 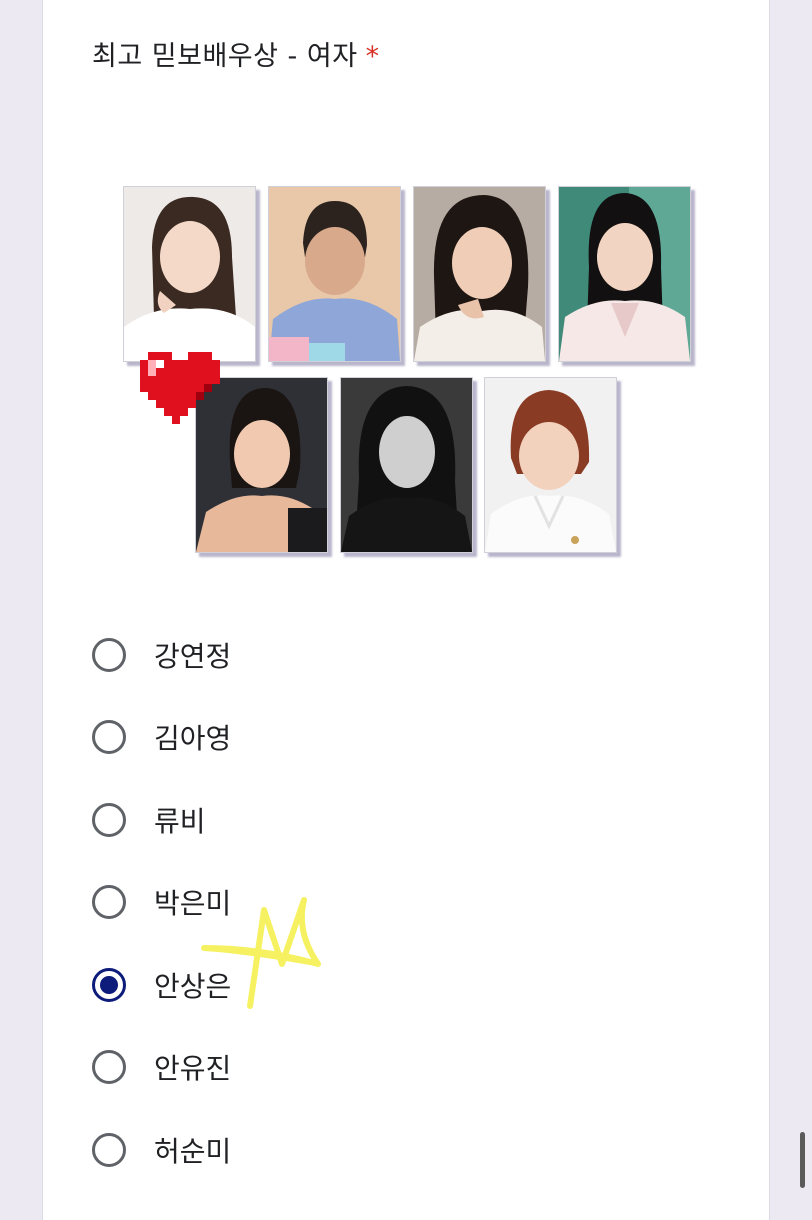 What do you see at coordinates (290, 737) in the screenshot?
I see `radio-option: 김아영` at bounding box center [290, 737].